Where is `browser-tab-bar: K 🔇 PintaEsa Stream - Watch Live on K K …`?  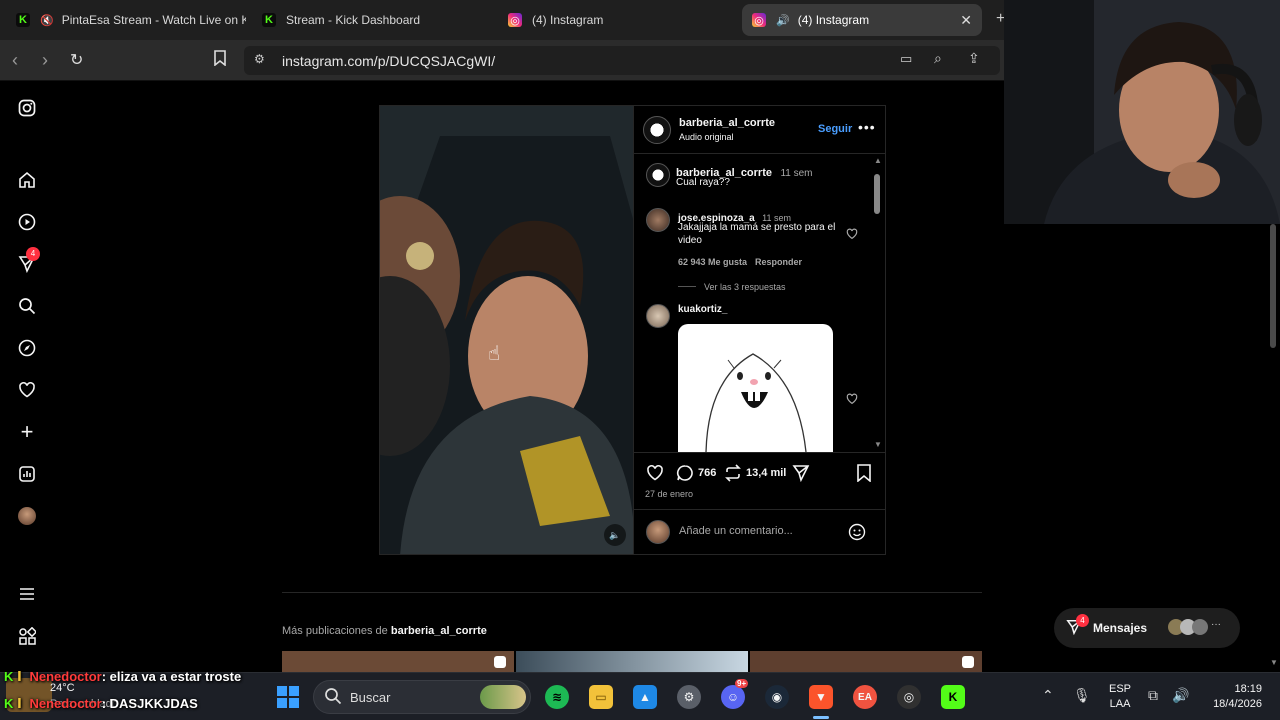
browser-tab-bar: K 🔇 PintaEsa Stream - Watch Live on K K … is located at coordinates (502, 20).